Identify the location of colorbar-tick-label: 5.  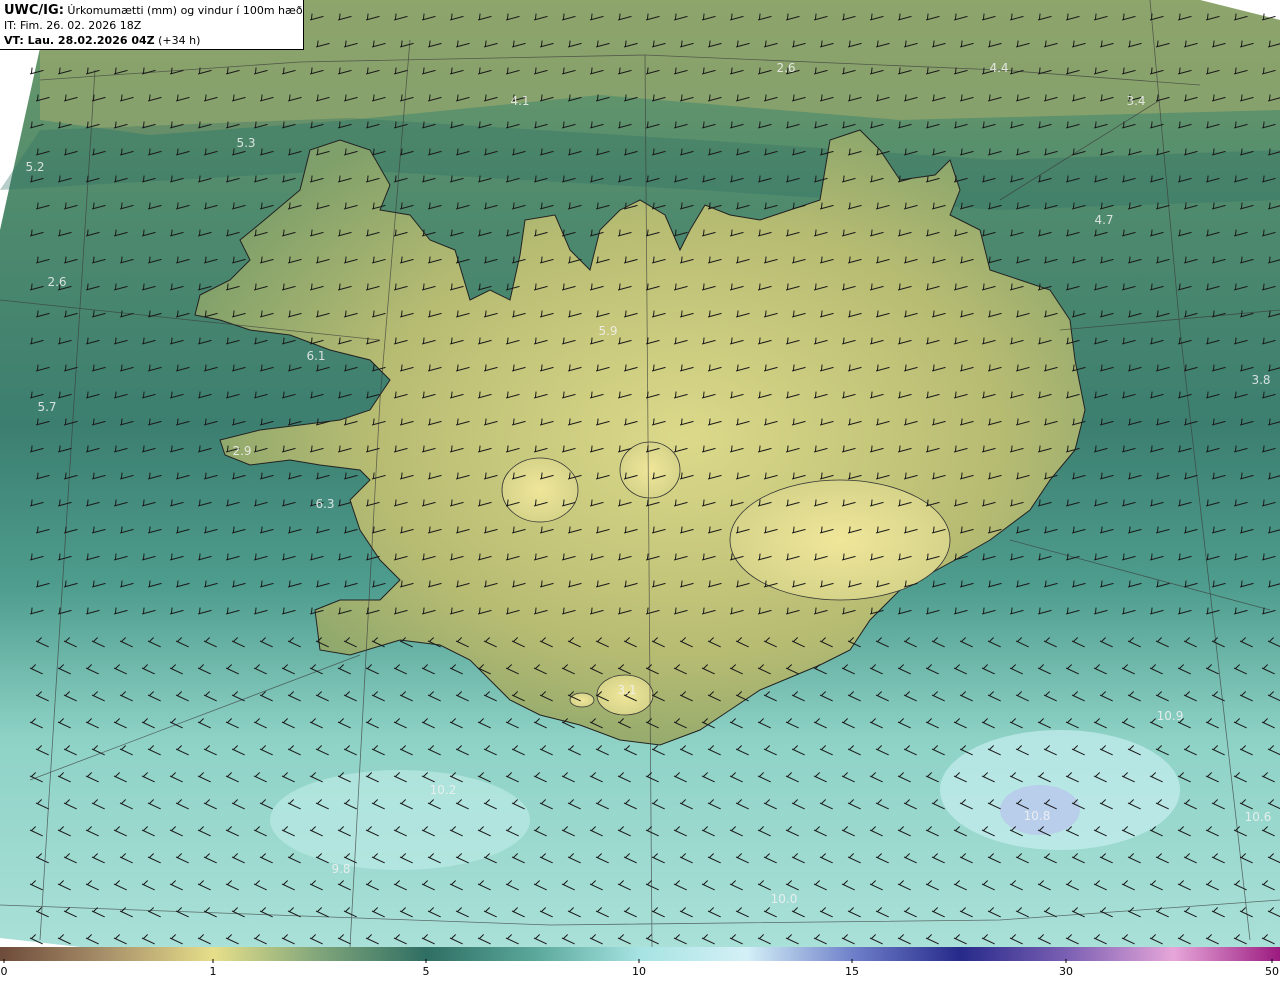
(426, 971).